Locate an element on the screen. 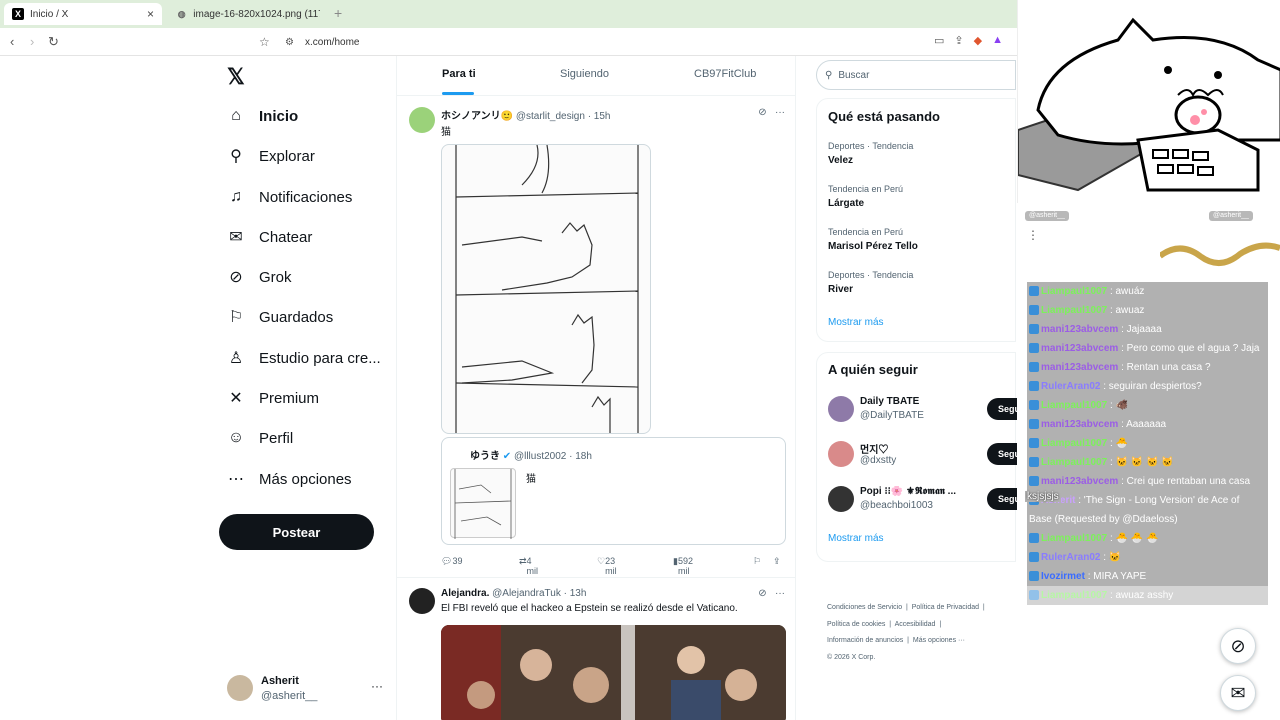  show-more-trends: Mostrar más is located at coordinates (856, 322).